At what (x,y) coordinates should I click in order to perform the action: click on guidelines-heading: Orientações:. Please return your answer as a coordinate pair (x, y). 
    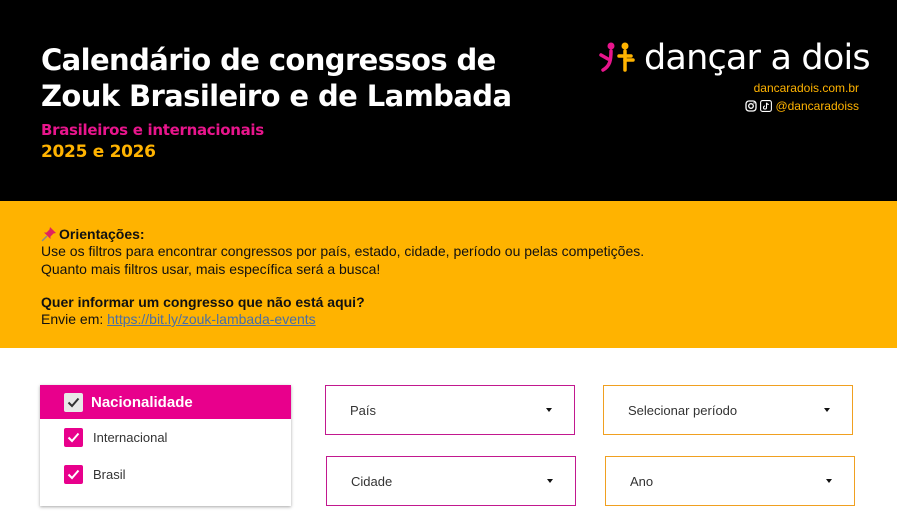
    Looking at the image, I should click on (102, 234).